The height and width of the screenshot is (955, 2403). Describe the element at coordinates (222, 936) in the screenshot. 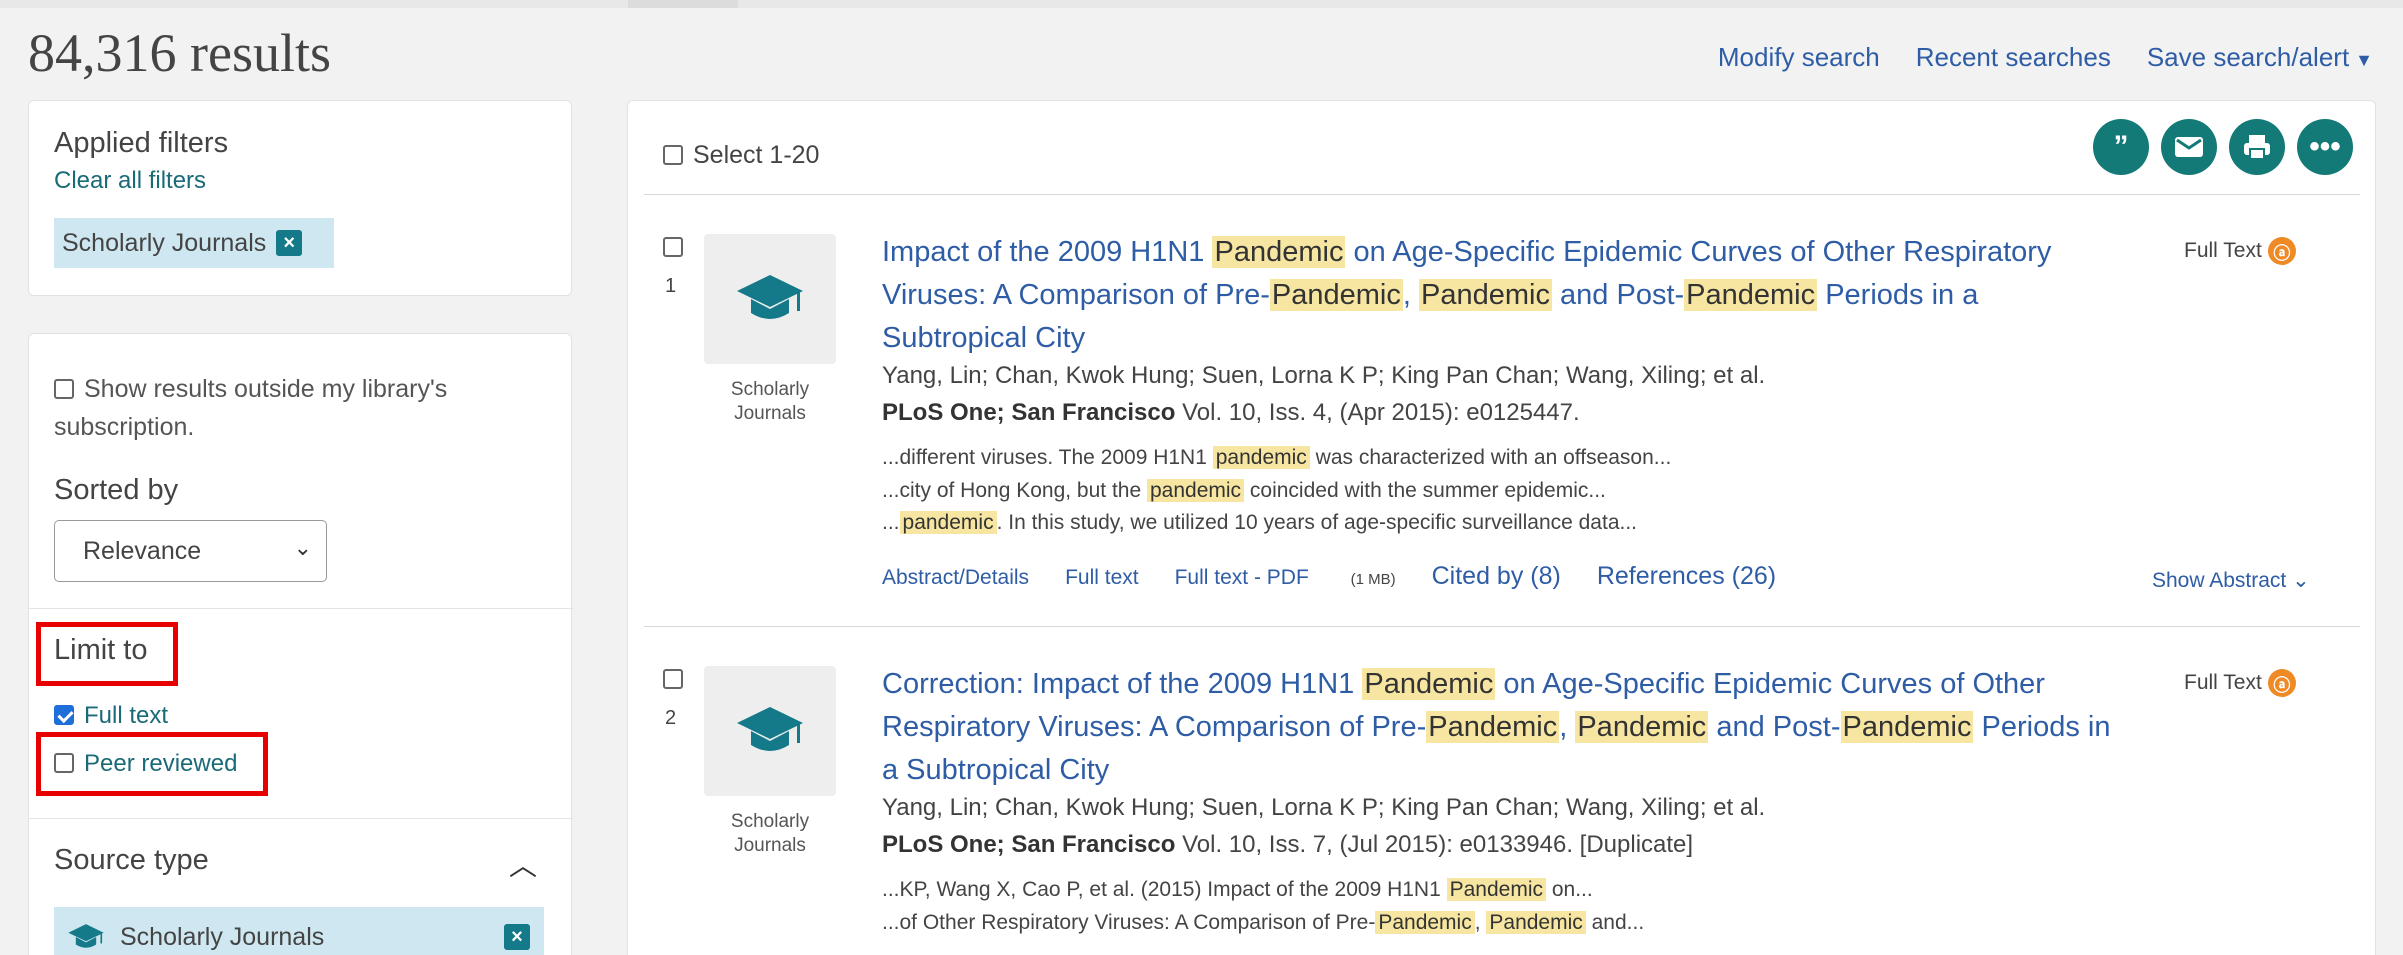

I see `source-type-label: Scholarly Journals` at that location.